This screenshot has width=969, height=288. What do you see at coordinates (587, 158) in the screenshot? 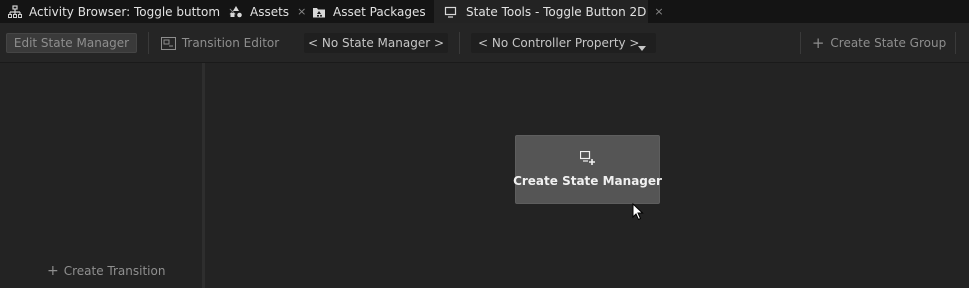
I see `add-state-manager-icon` at bounding box center [587, 158].